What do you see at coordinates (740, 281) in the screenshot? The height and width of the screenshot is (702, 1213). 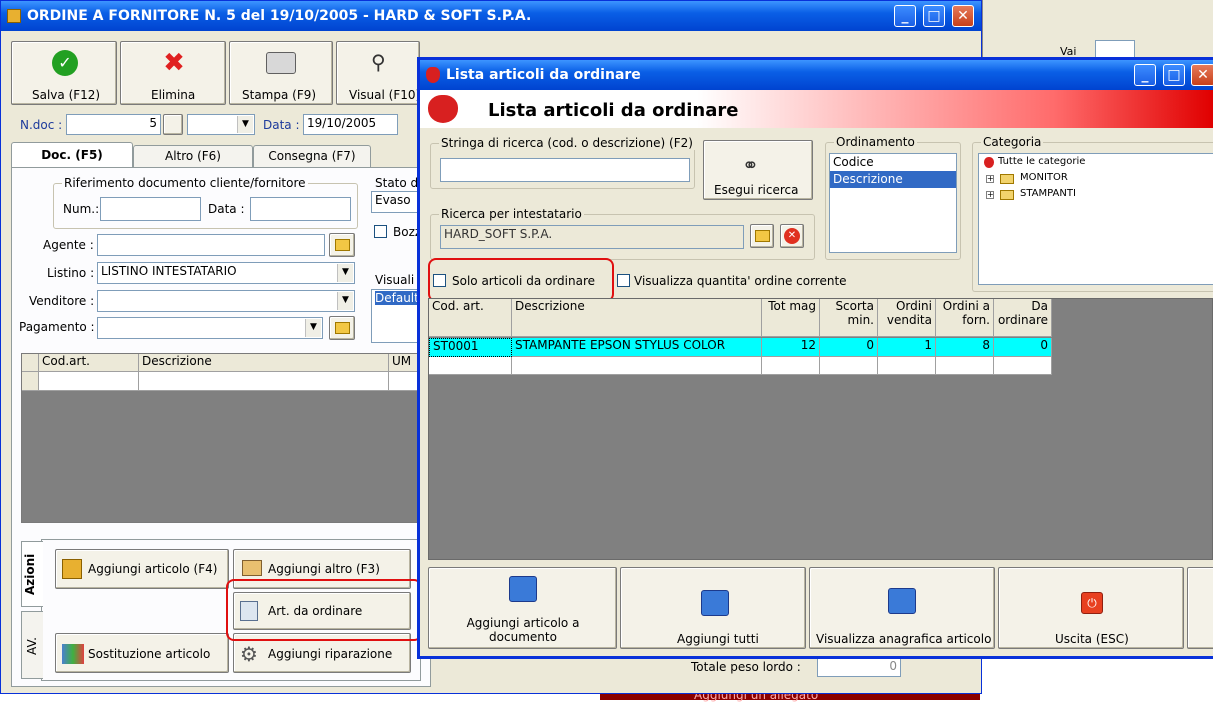 I see `visualizza-quantita-label: Visualizza quantita' ordine corrente` at bounding box center [740, 281].